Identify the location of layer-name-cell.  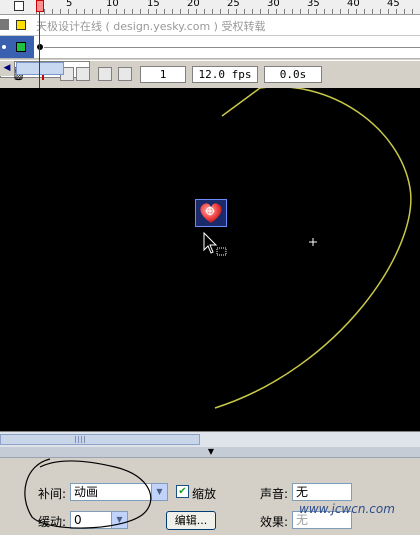
(17, 47).